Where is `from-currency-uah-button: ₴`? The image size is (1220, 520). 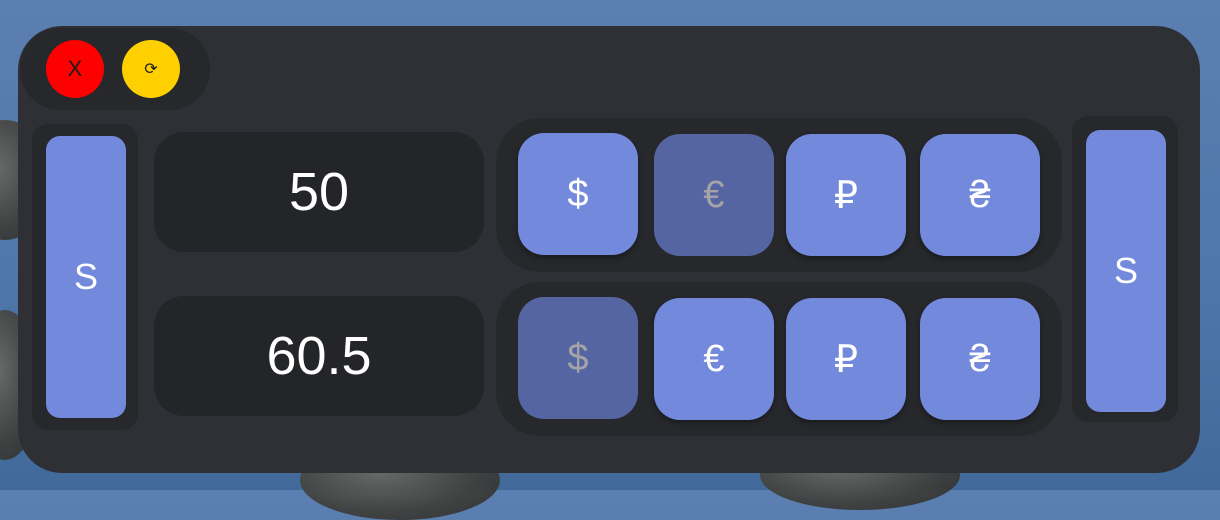
from-currency-uah-button: ₴ is located at coordinates (980, 195).